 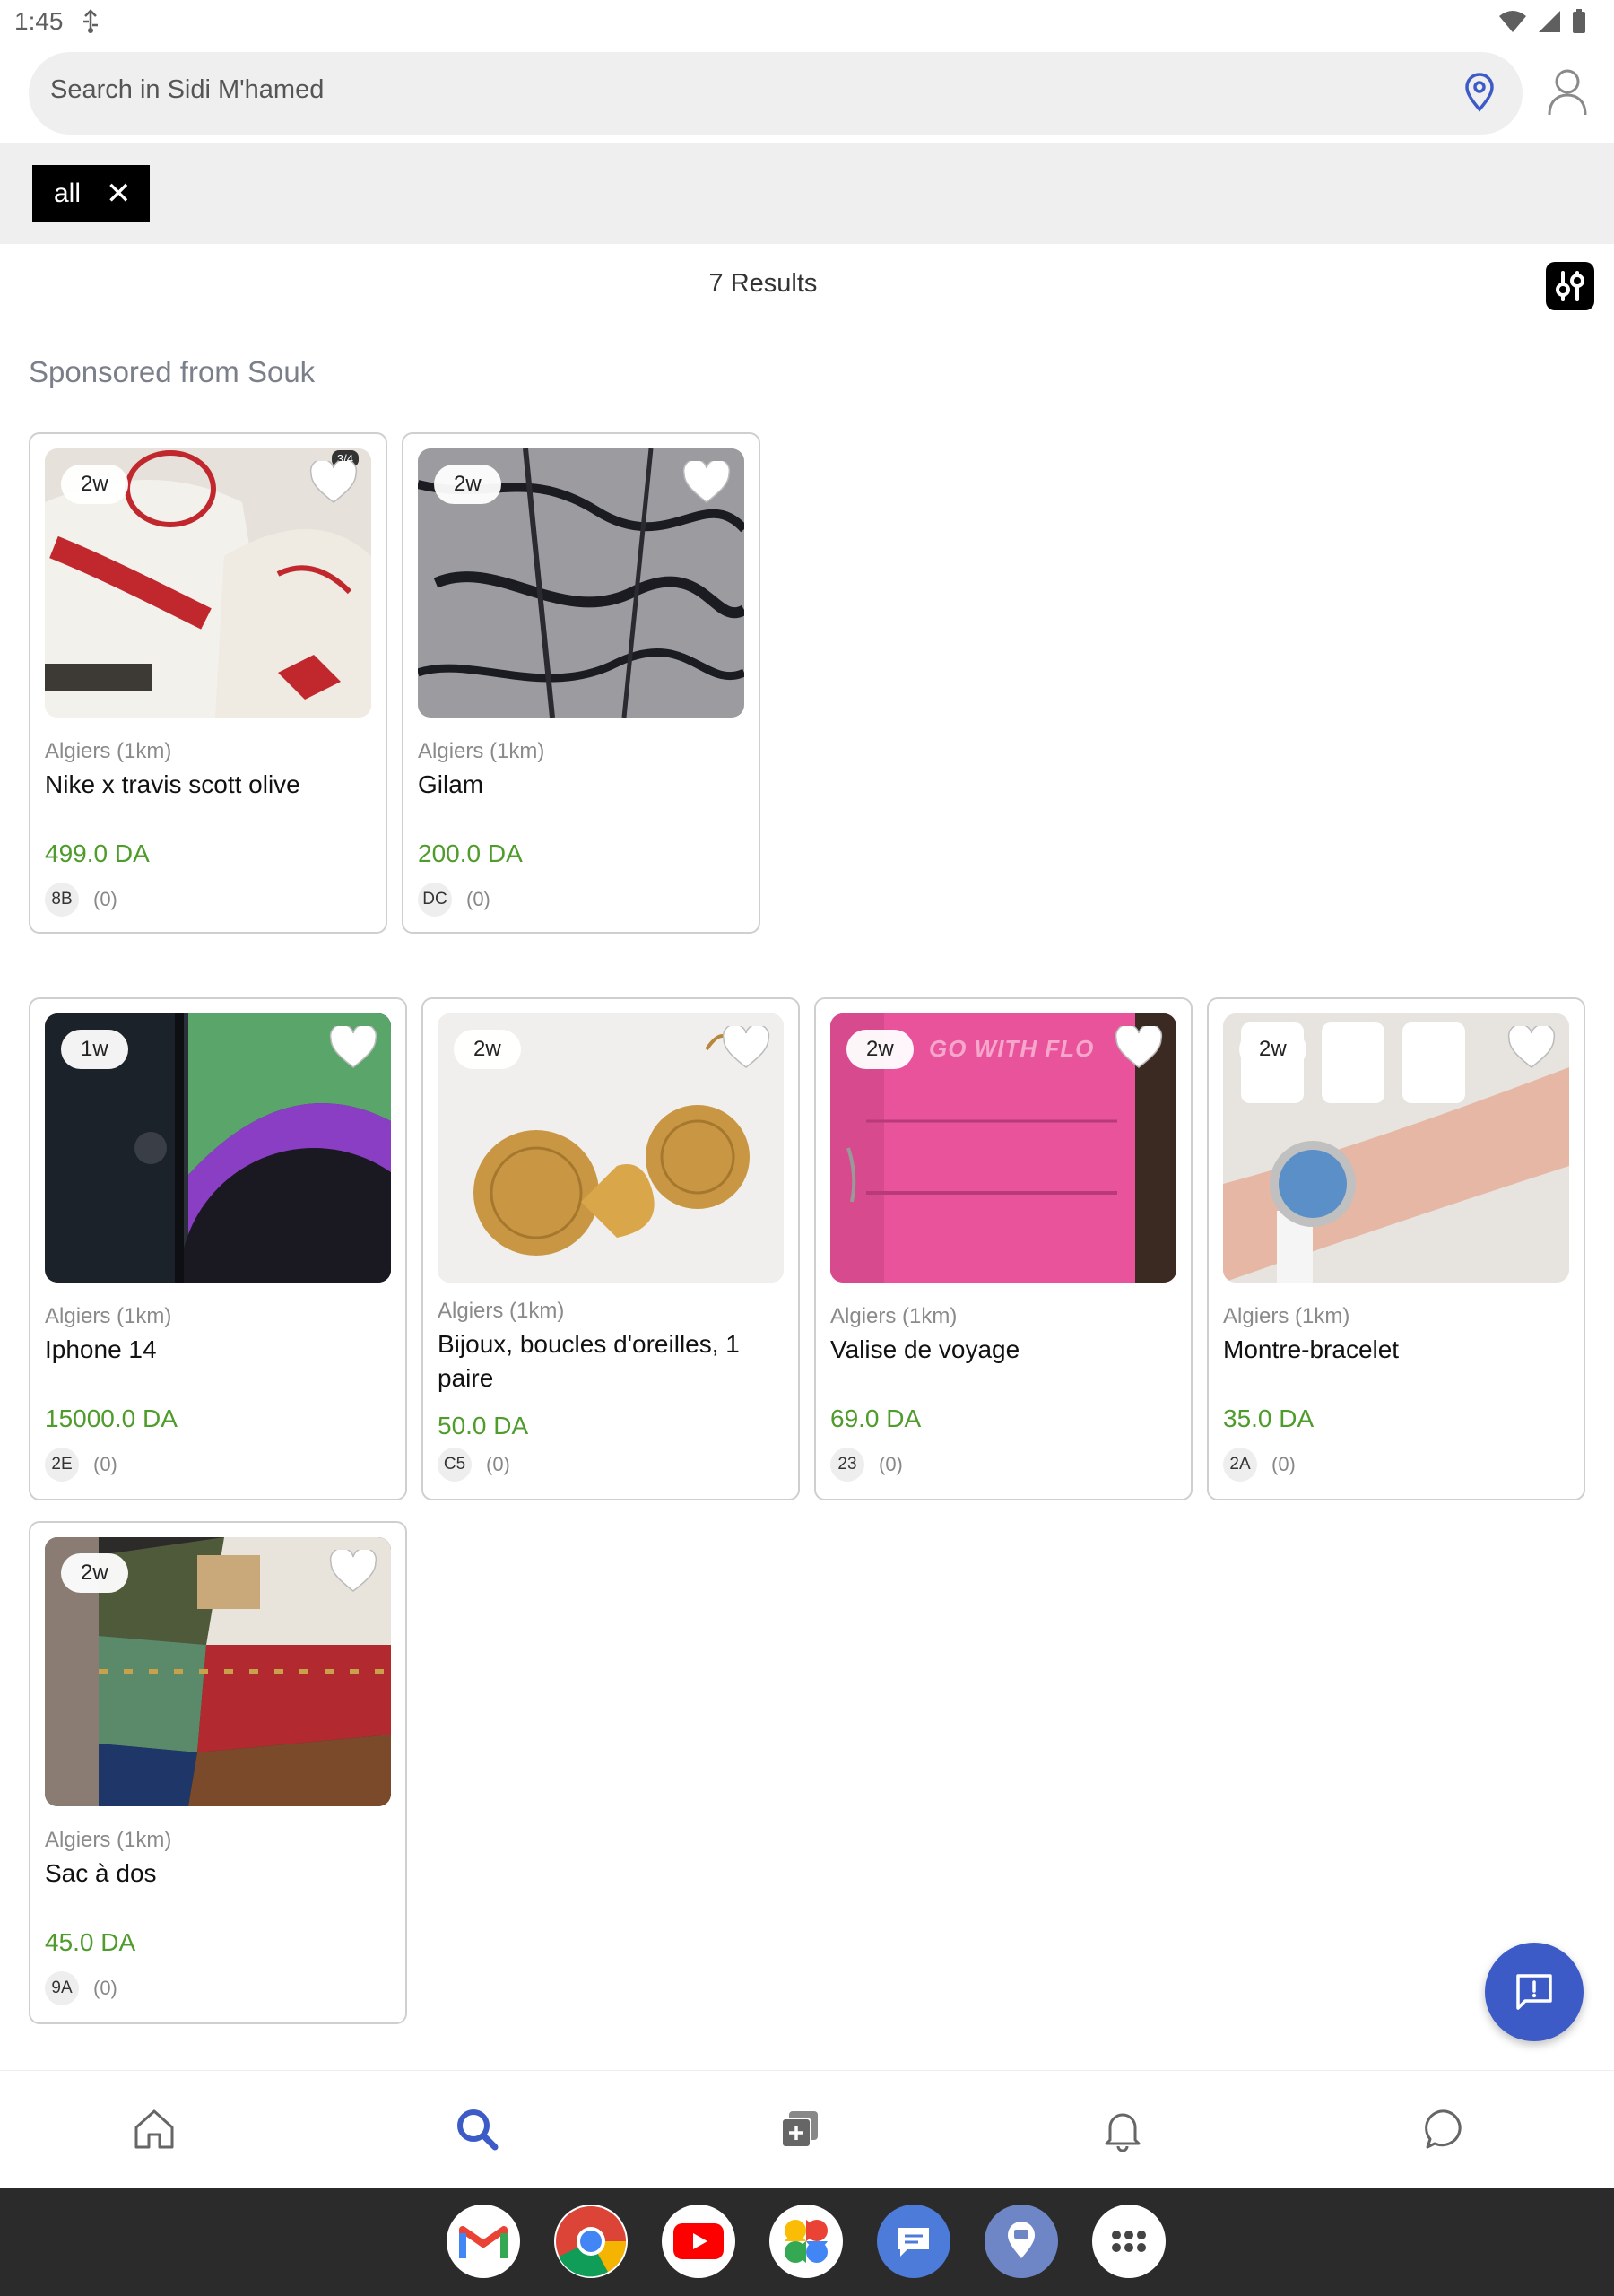 What do you see at coordinates (90, 1942) in the screenshot?
I see `listing-price: 45.0 DA` at bounding box center [90, 1942].